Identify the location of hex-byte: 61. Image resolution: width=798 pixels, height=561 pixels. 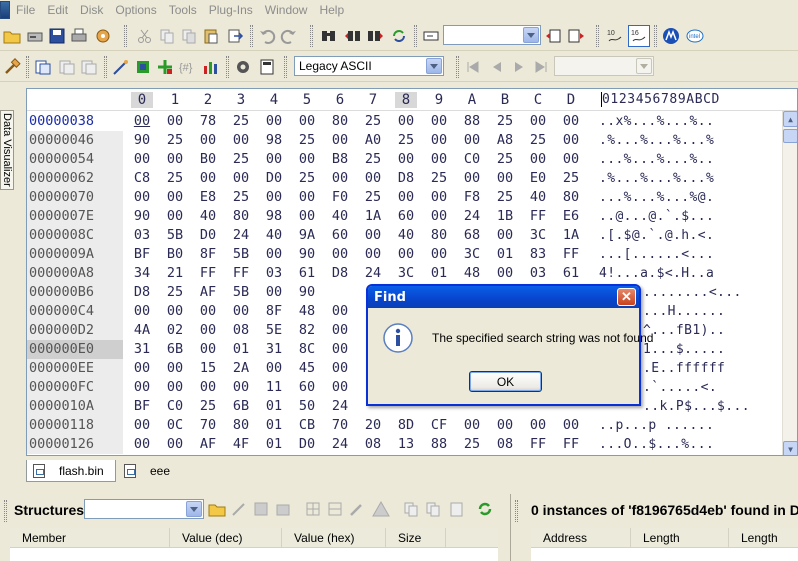
(571, 273).